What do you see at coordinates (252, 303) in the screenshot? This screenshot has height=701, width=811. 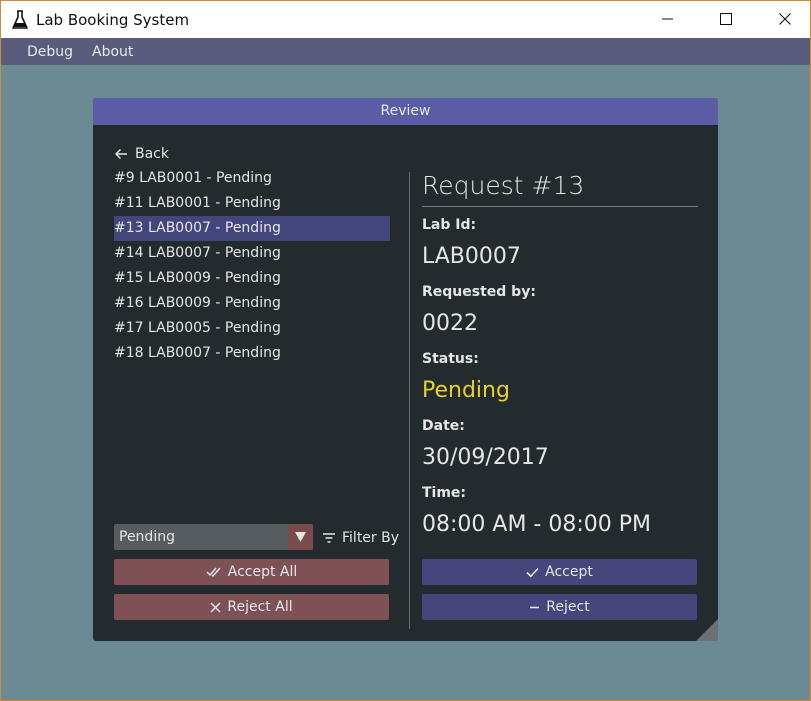 I see `list-item: #16 LAB0009 - Pending` at bounding box center [252, 303].